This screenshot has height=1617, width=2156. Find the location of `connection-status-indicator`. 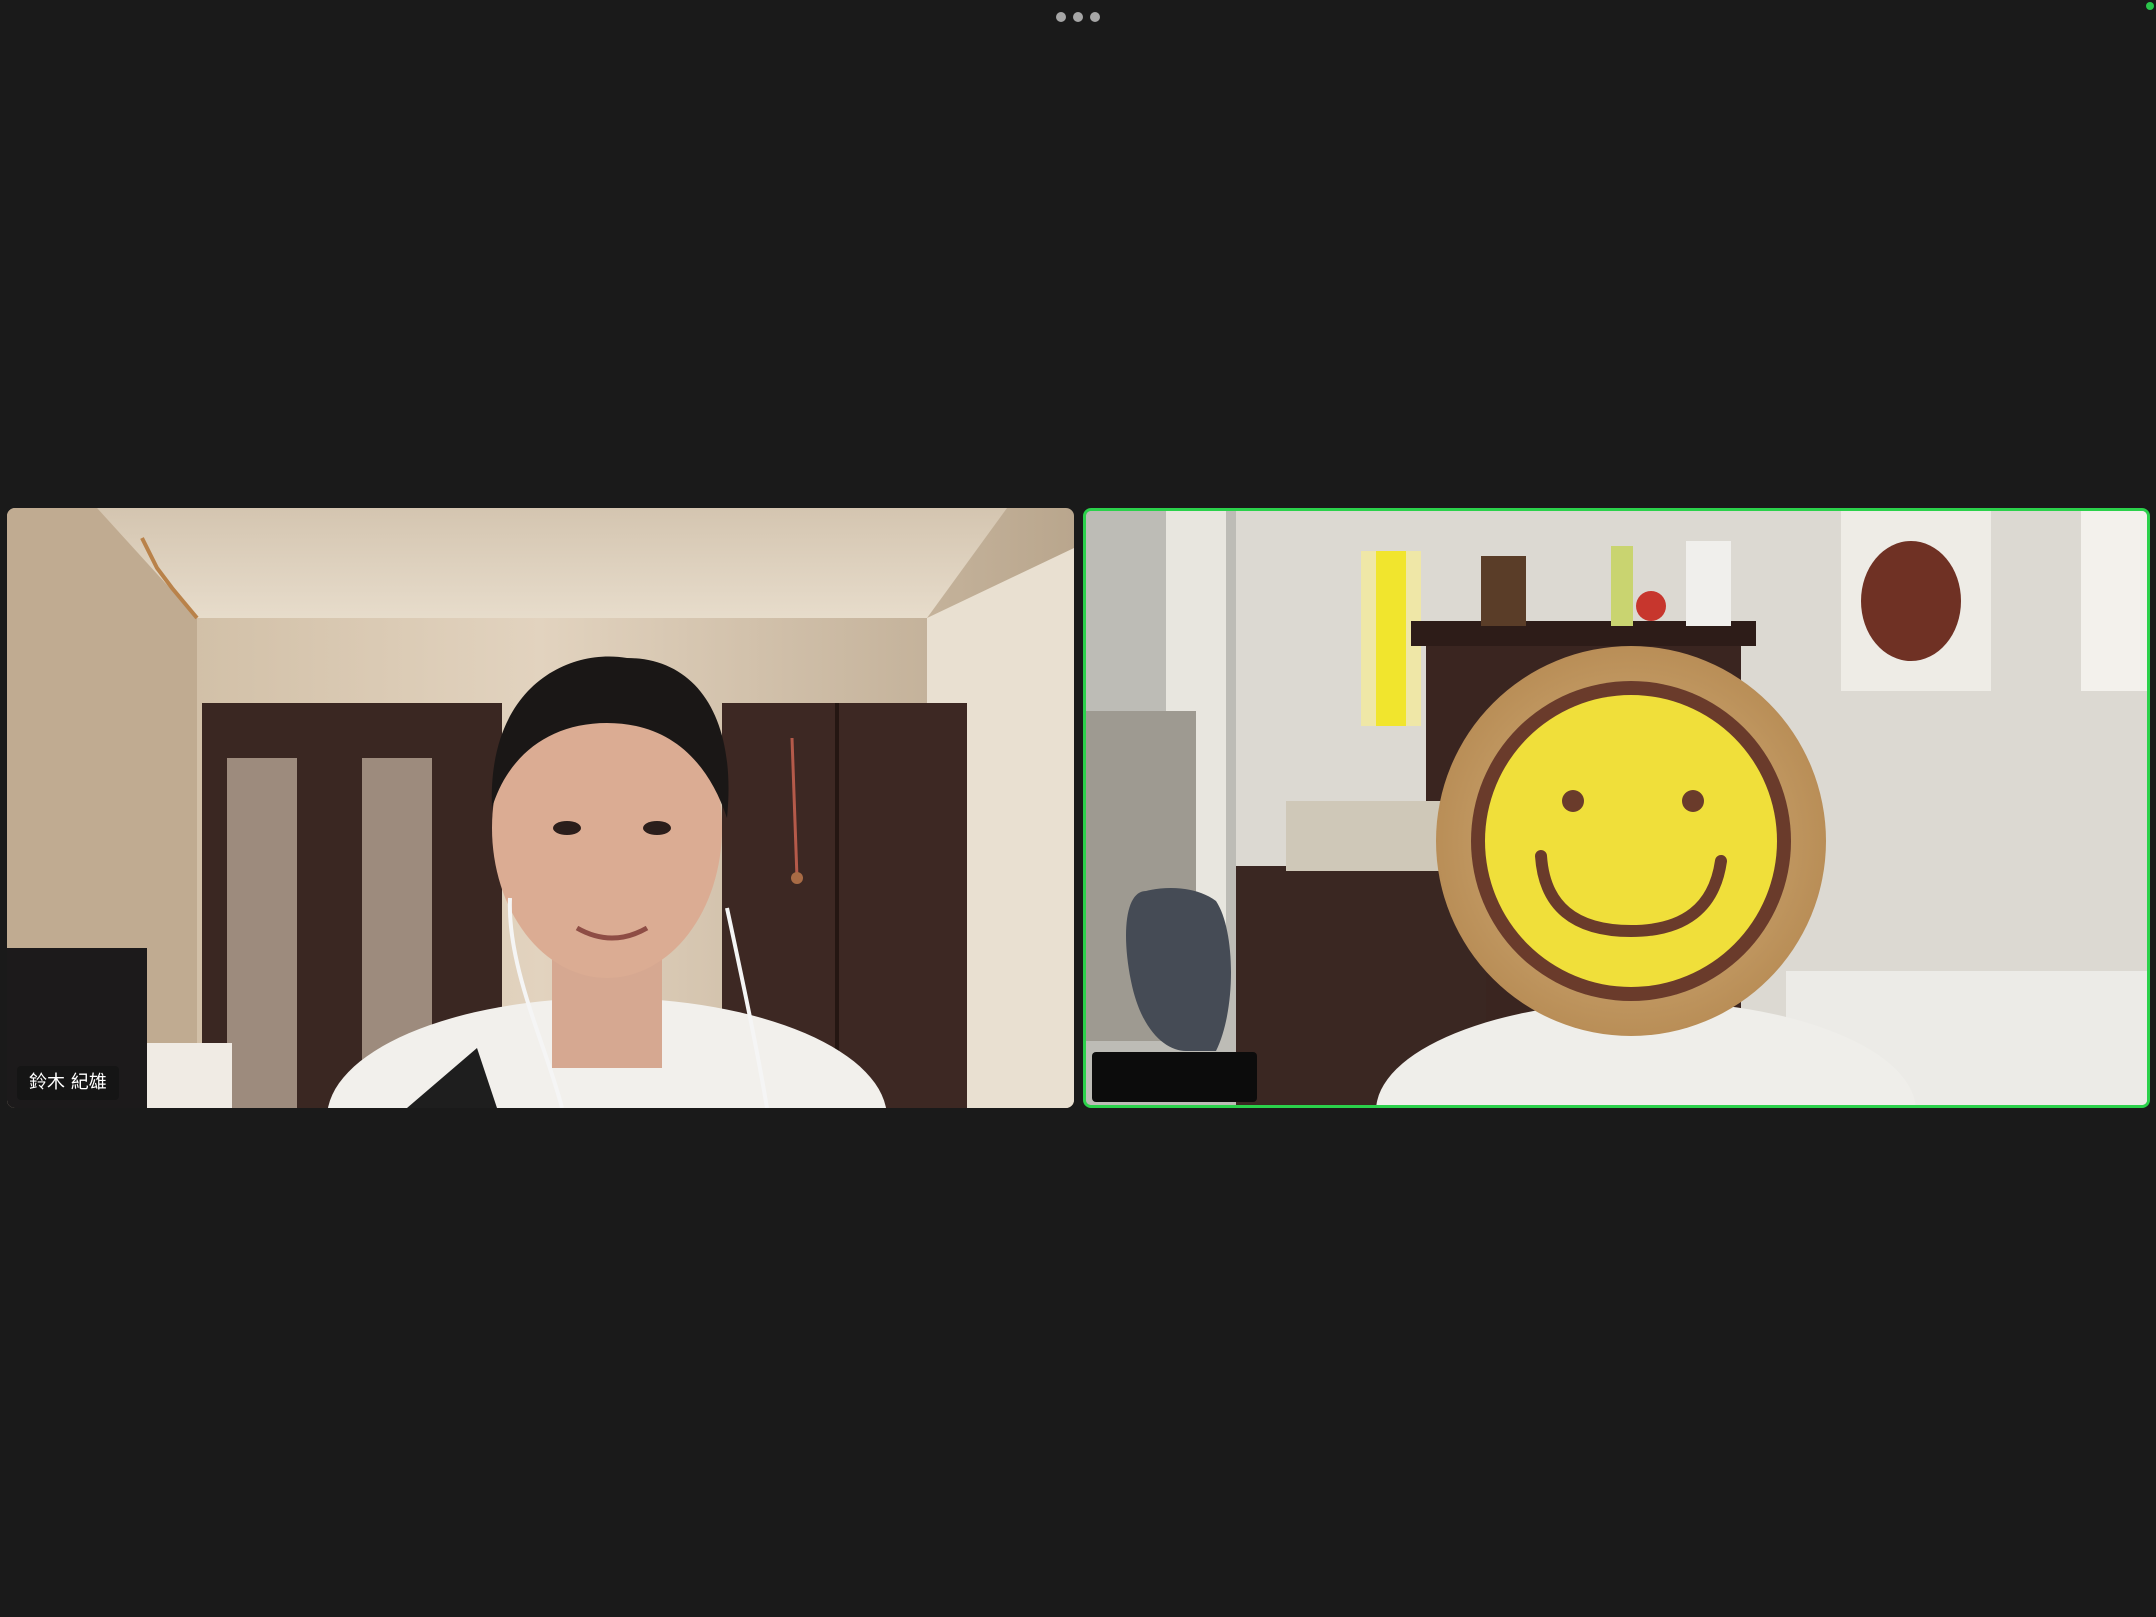

connection-status-indicator is located at coordinates (2150, 6).